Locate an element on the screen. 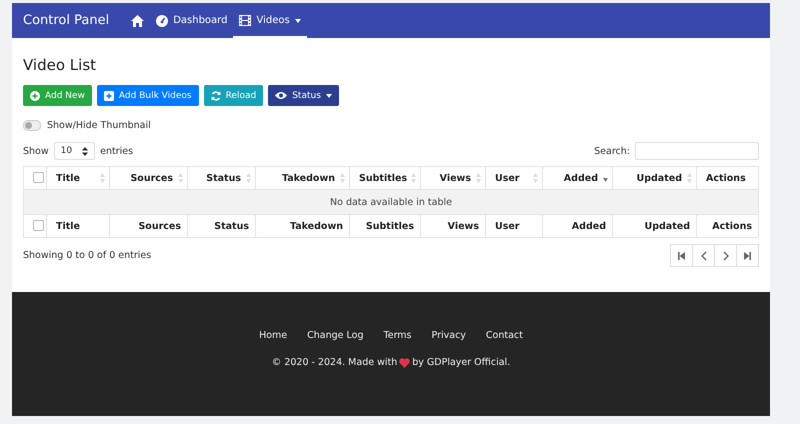 The height and width of the screenshot is (424, 800). sort-arrows-icon is located at coordinates (85, 151).